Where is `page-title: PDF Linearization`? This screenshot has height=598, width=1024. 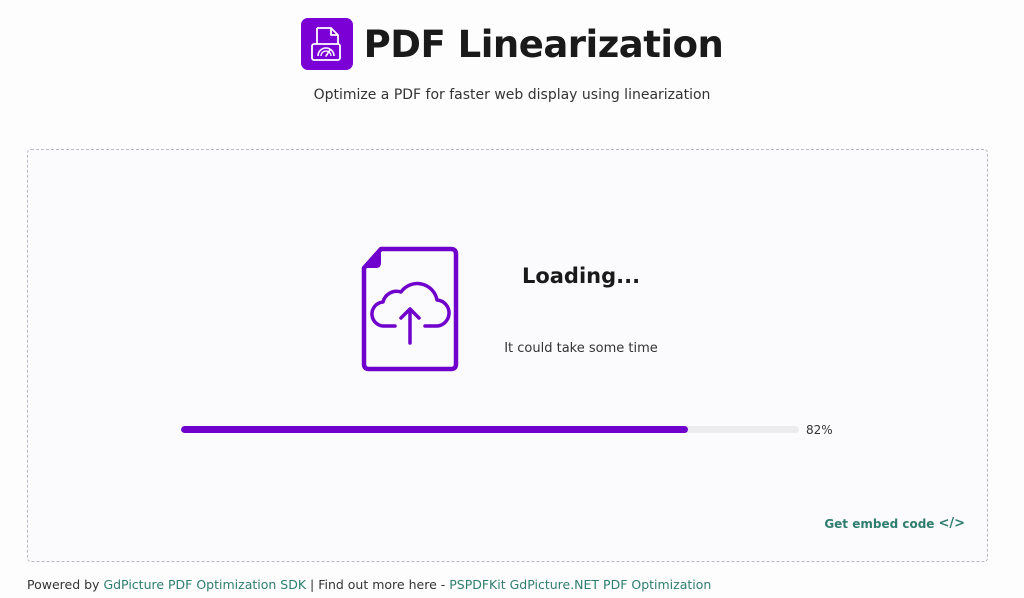
page-title: PDF Linearization is located at coordinates (543, 44).